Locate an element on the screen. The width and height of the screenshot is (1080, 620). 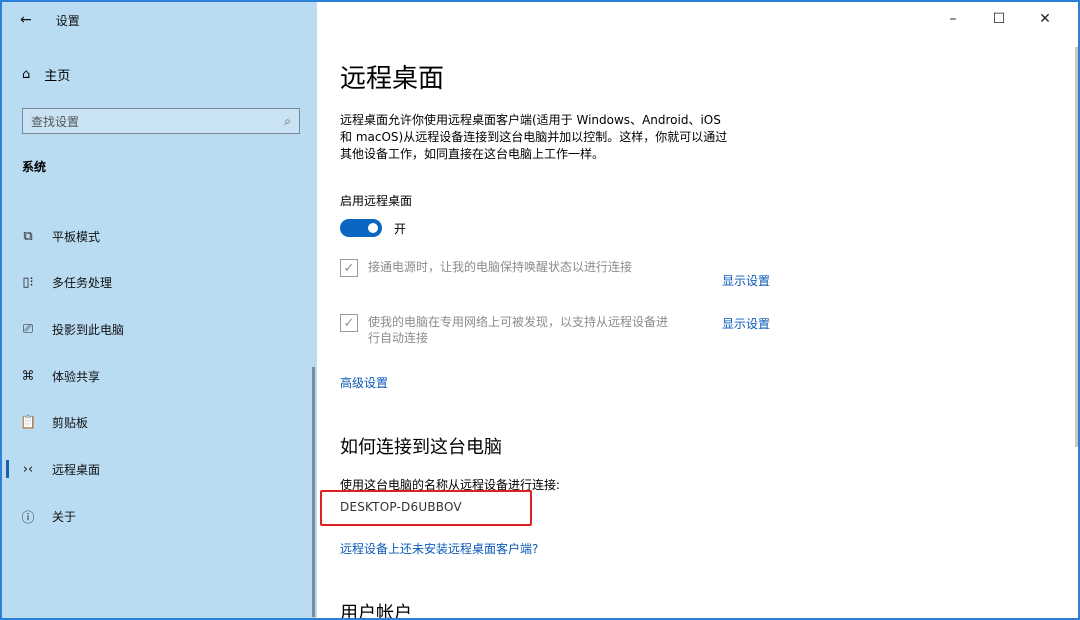
home-link: ⌂ 主页 is located at coordinates (46, 74).